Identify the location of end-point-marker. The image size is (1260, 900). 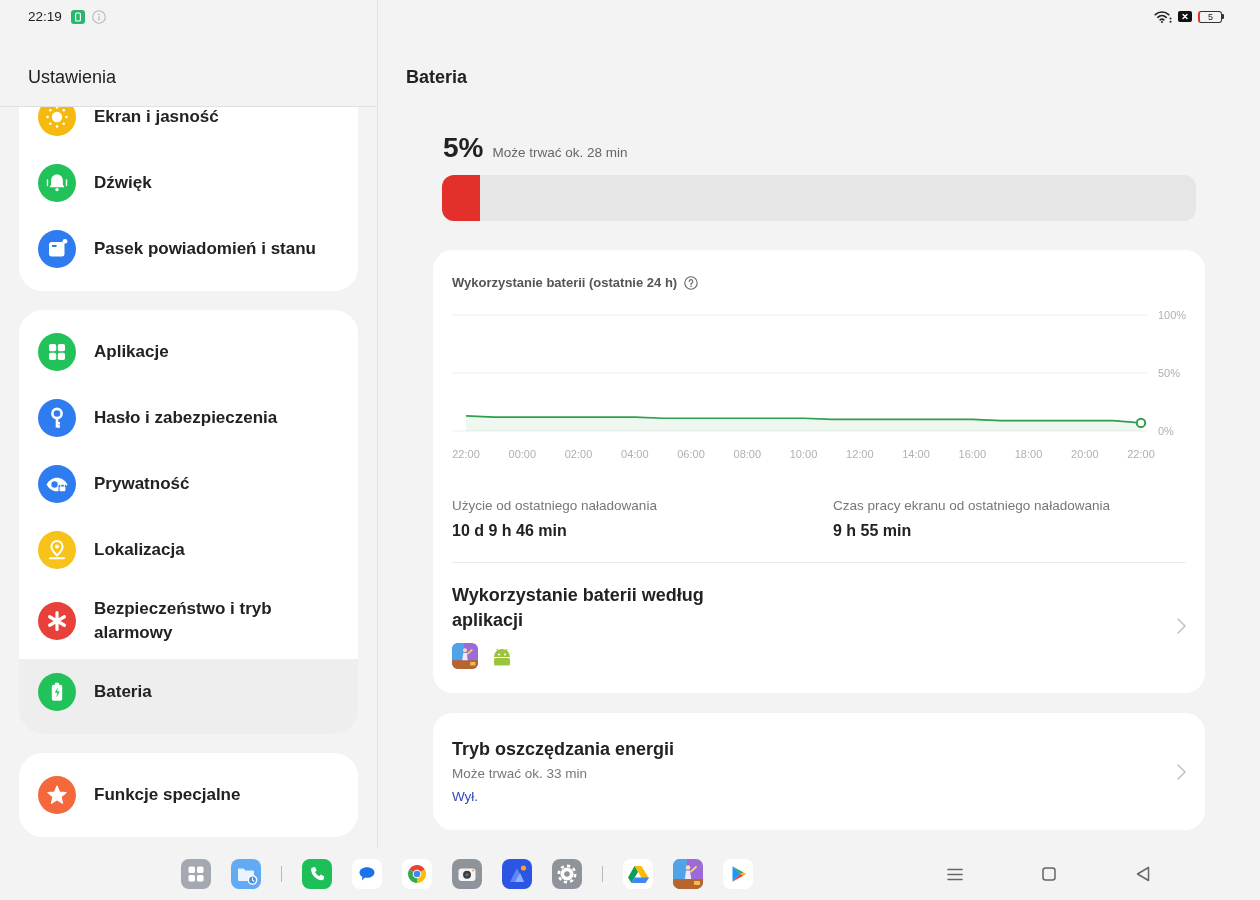
(1141, 423).